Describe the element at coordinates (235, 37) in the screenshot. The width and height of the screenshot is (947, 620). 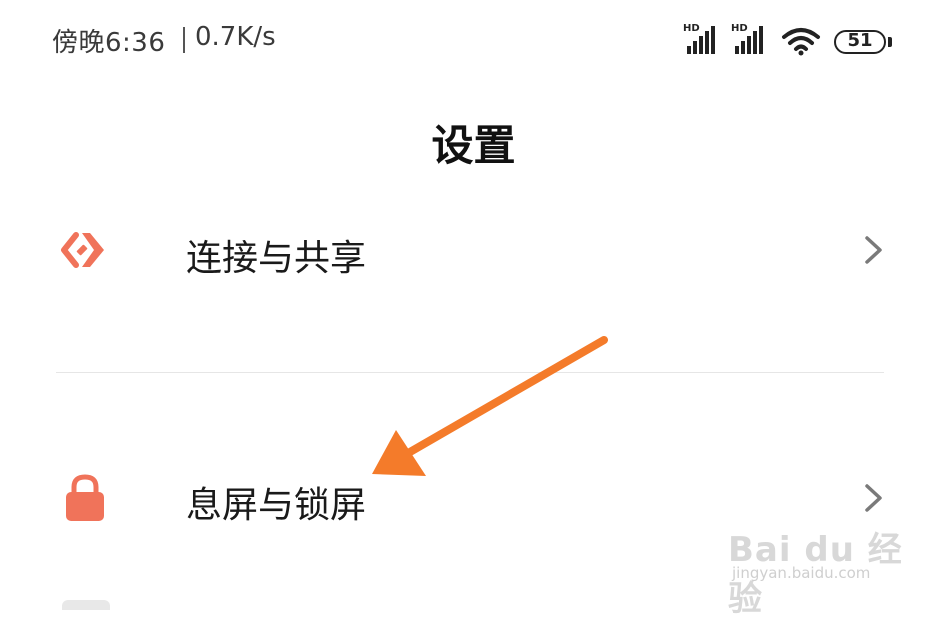
I see `network-speed: 0.7K/s` at that location.